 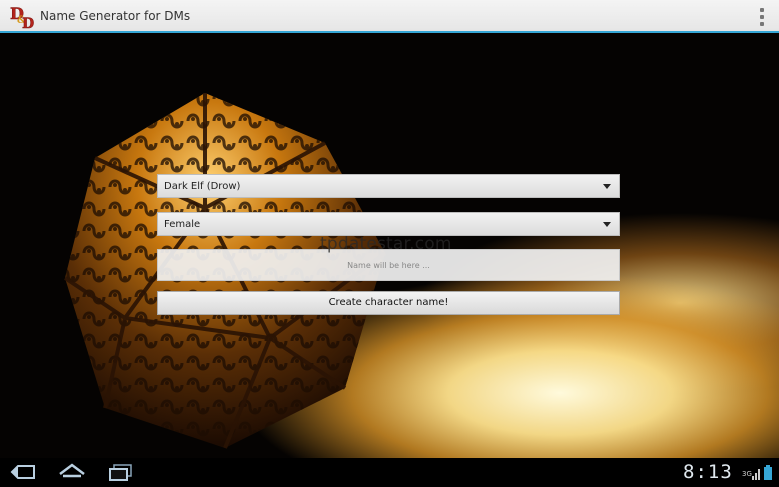 What do you see at coordinates (121, 472) in the screenshot?
I see `recent-apps-icon` at bounding box center [121, 472].